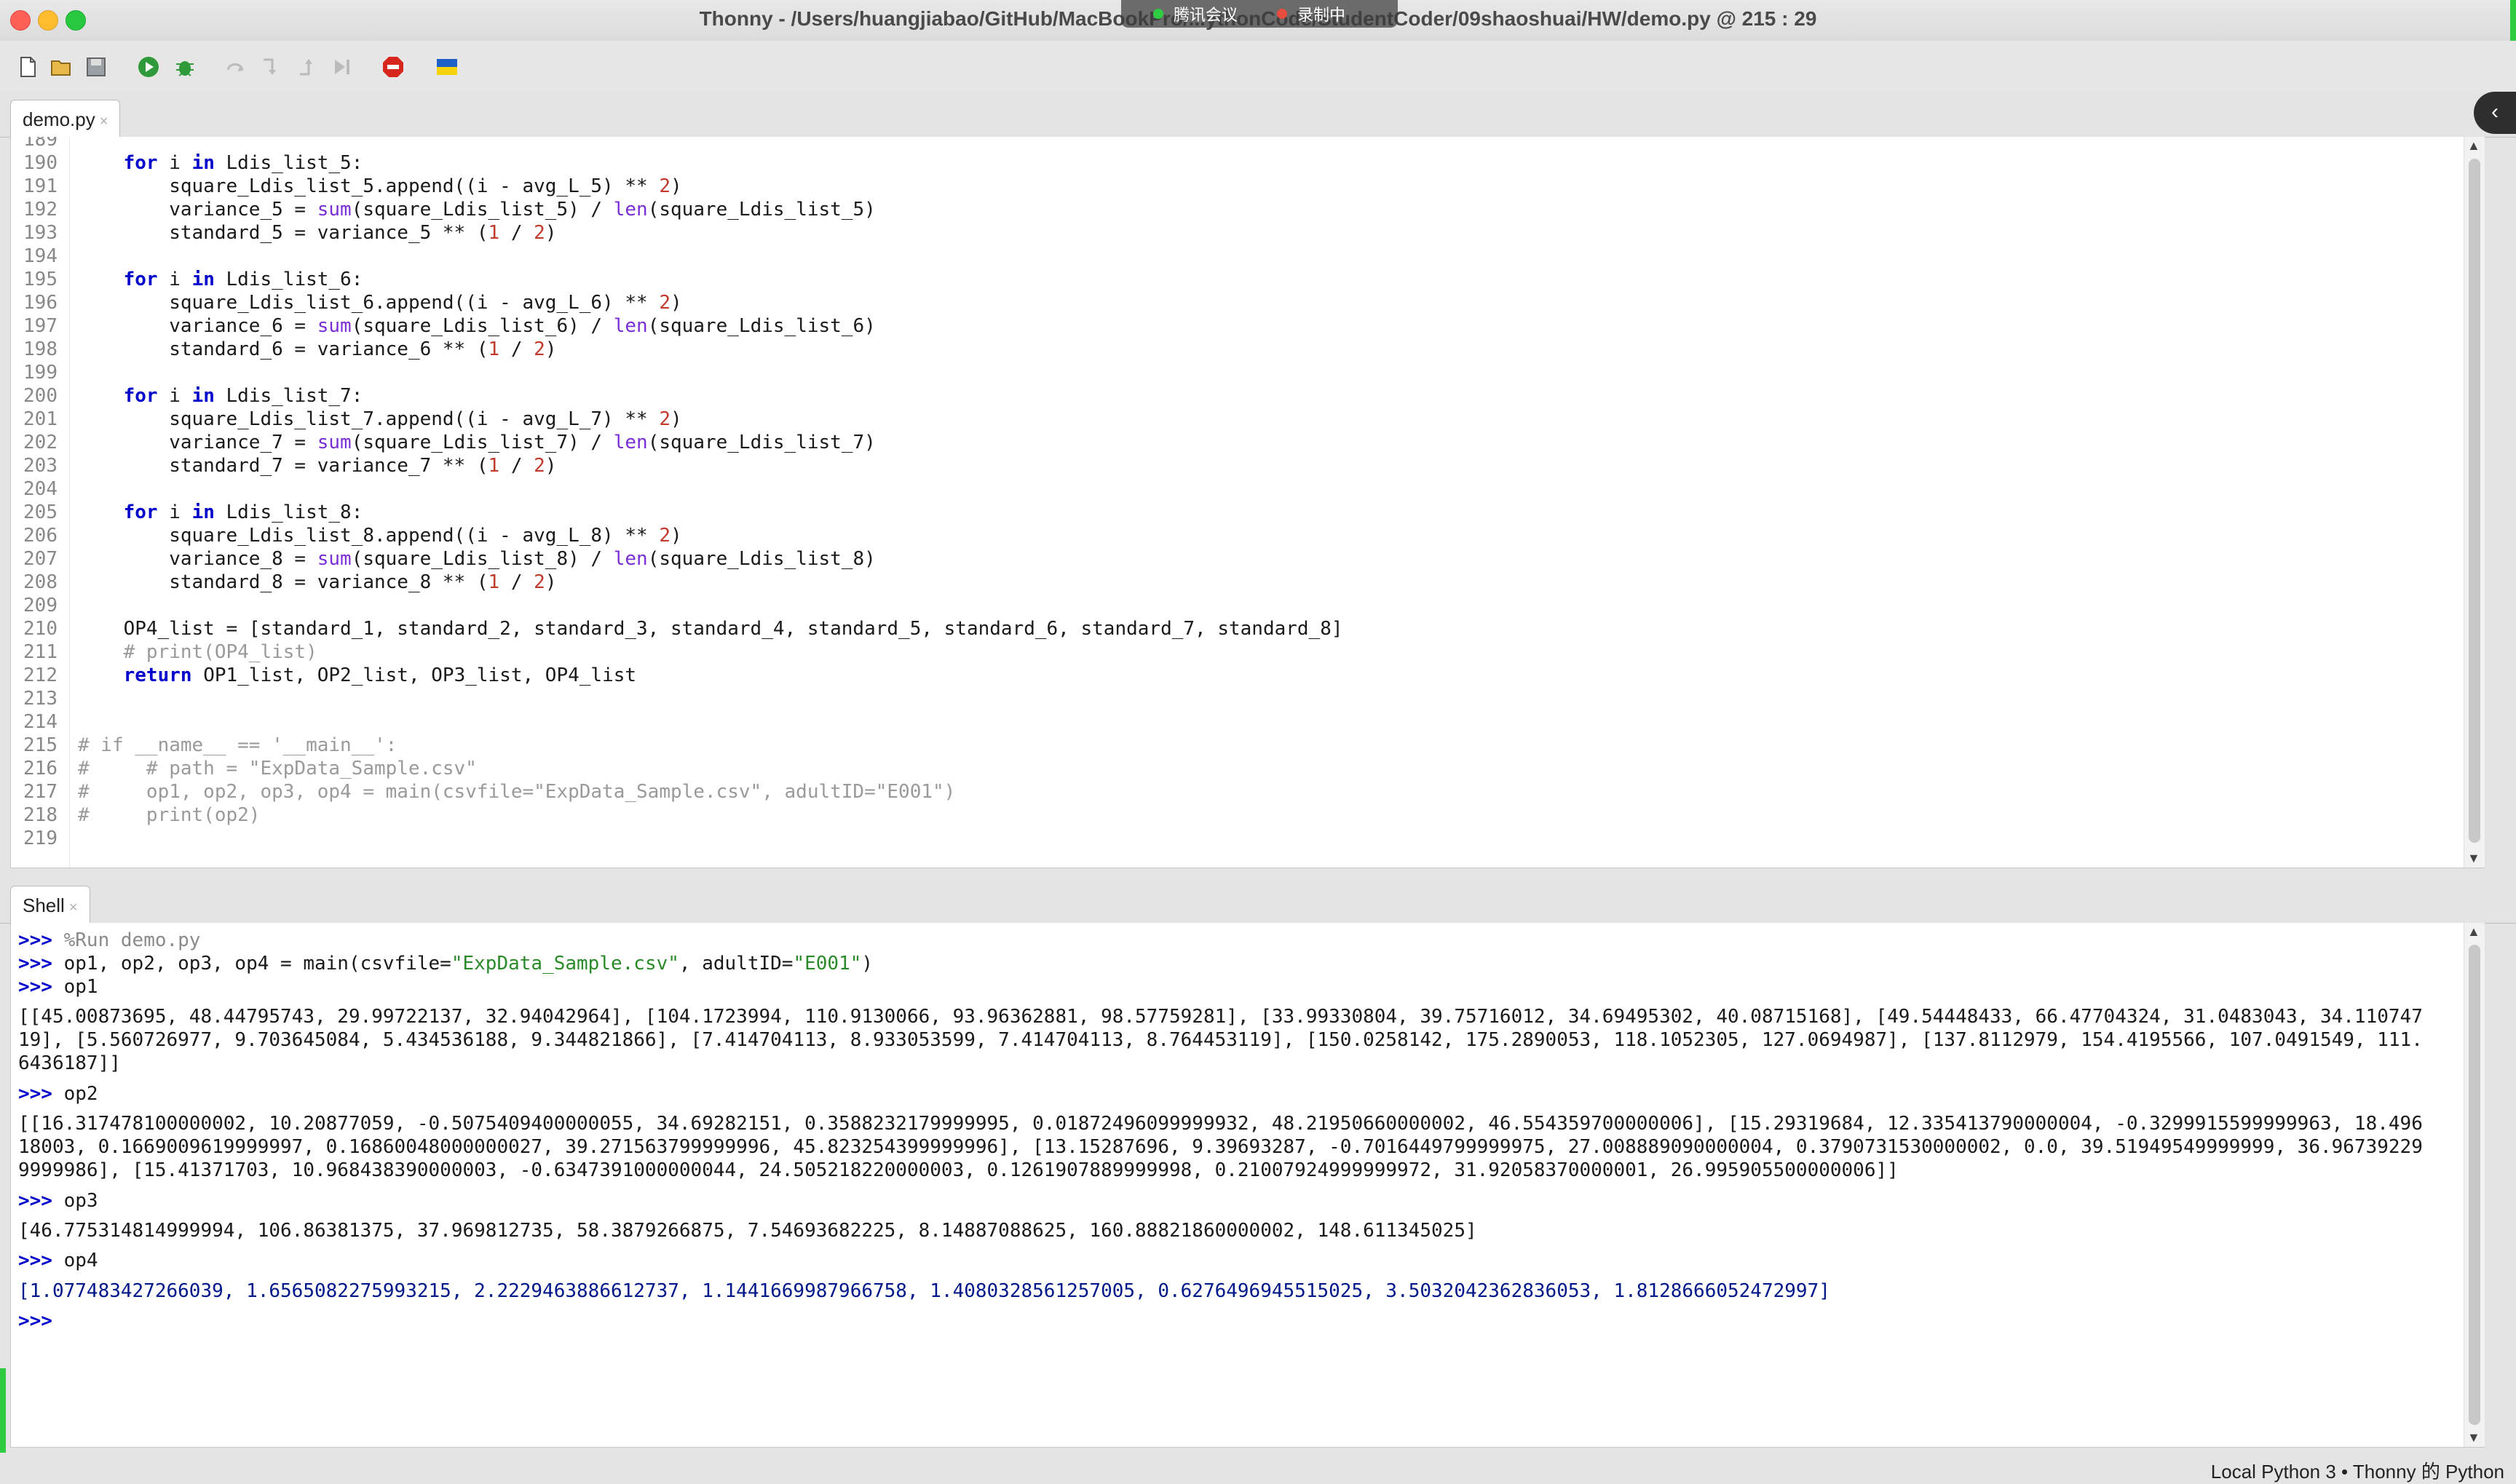  I want to click on editor-scrollbar: ▲ ▼, so click(2475, 502).